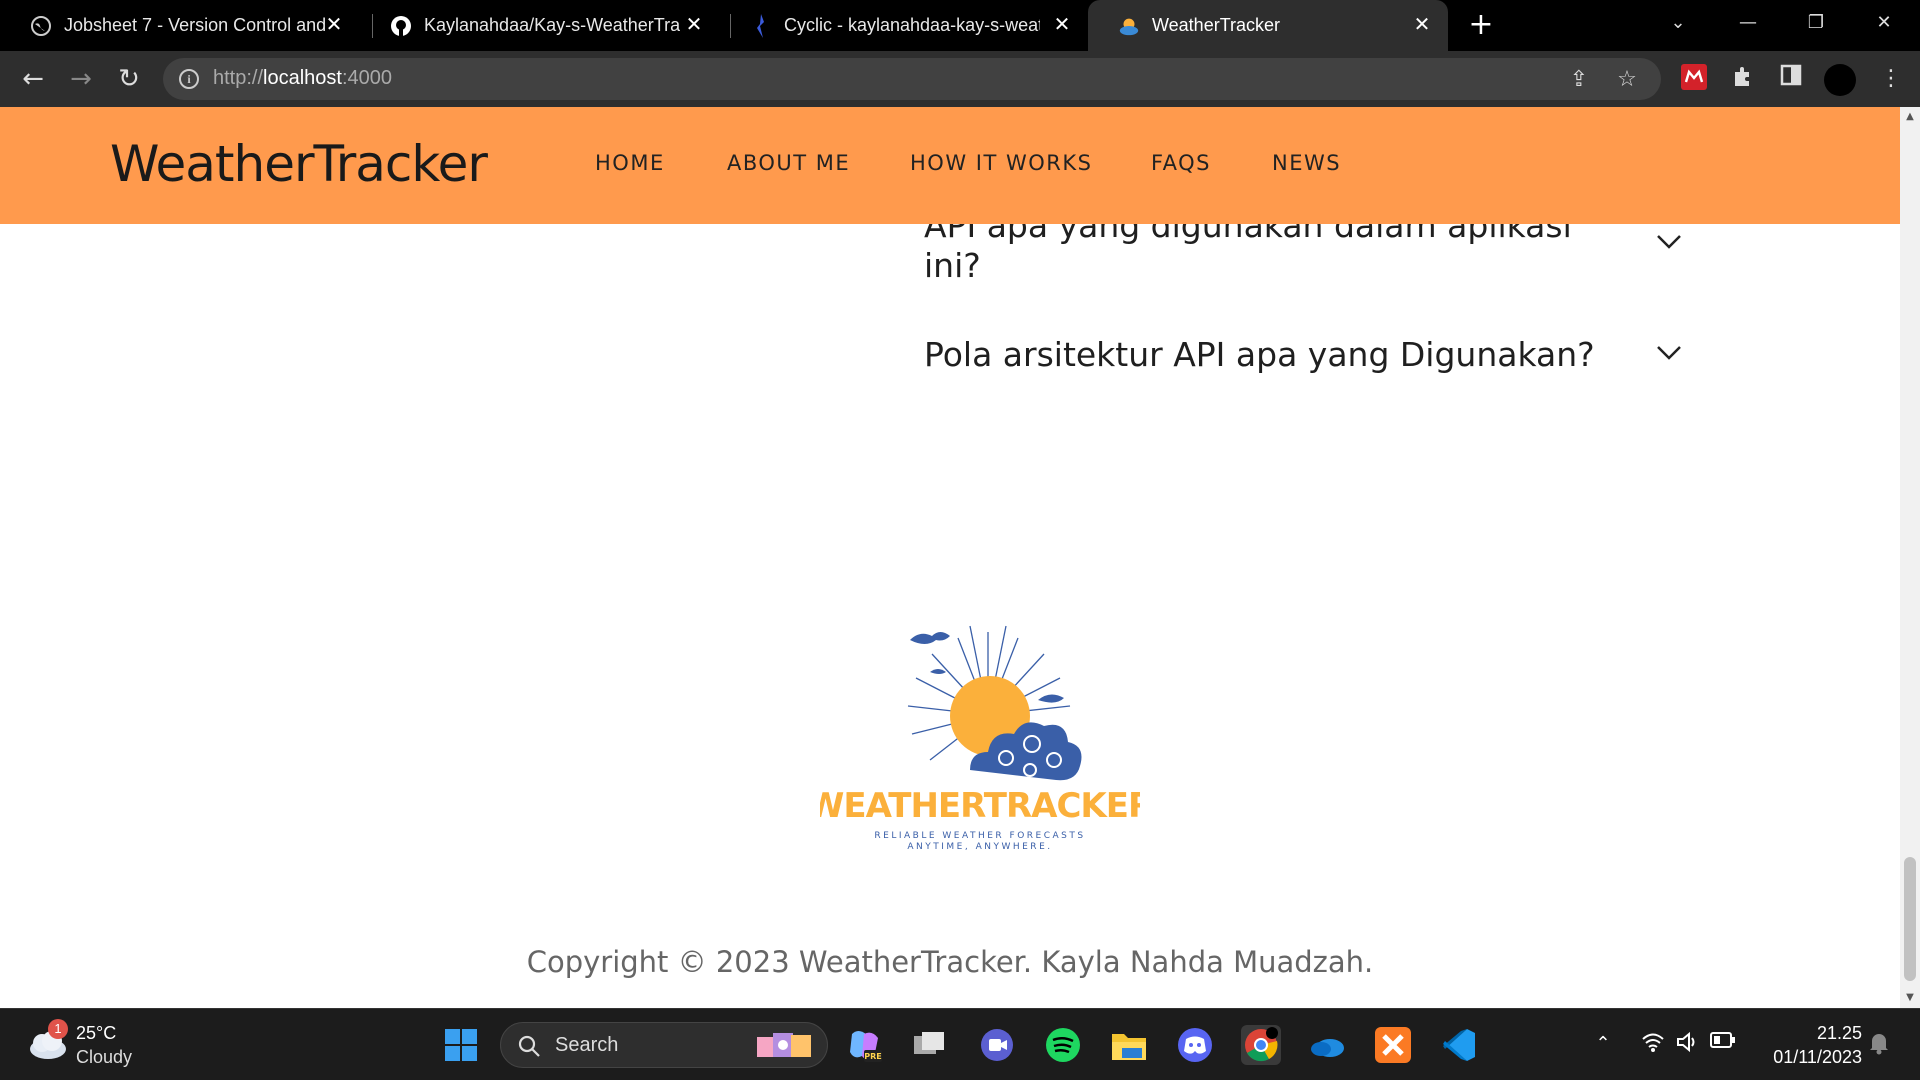 Image resolution: width=1920 pixels, height=1080 pixels. Describe the element at coordinates (81, 79) in the screenshot. I see `forward-arrow-icon: →` at that location.